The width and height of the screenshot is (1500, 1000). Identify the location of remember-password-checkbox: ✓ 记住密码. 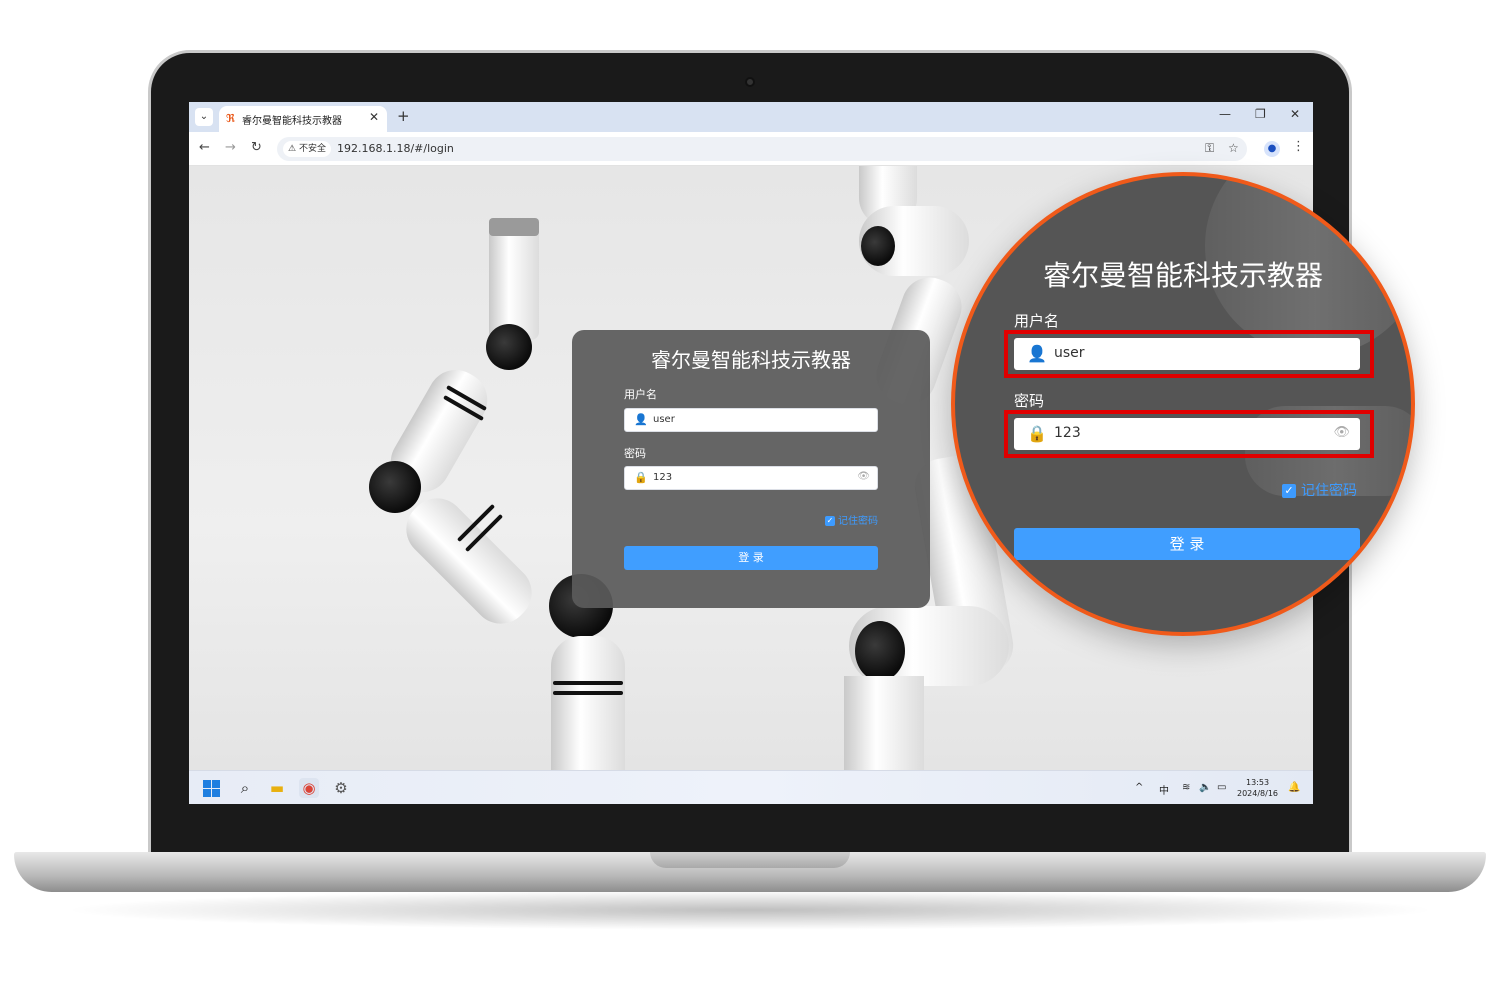
(851, 519).